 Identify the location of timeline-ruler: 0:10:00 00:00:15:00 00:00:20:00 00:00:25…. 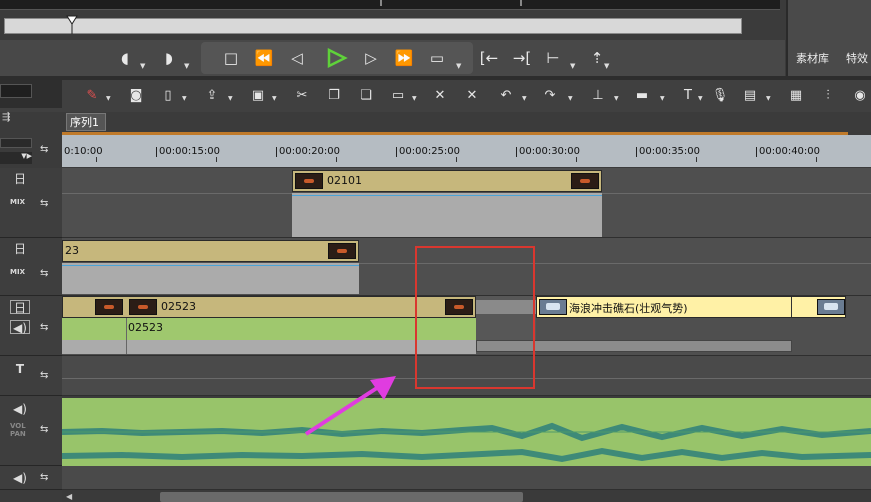
(466, 151).